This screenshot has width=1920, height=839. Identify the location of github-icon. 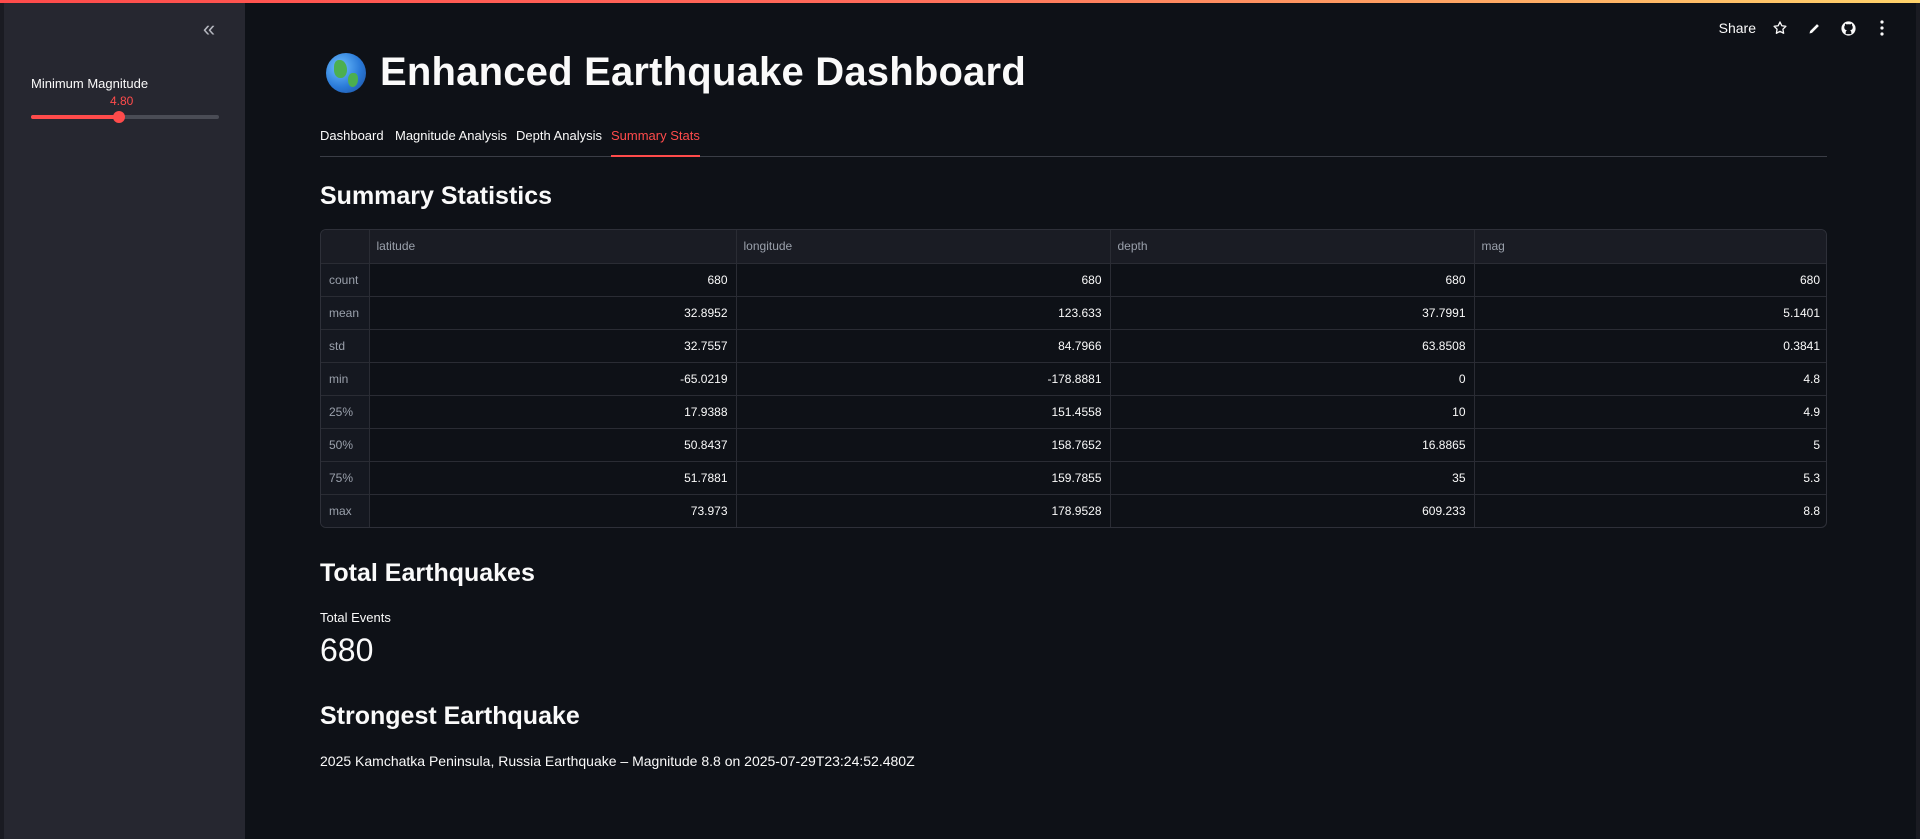
(1848, 28).